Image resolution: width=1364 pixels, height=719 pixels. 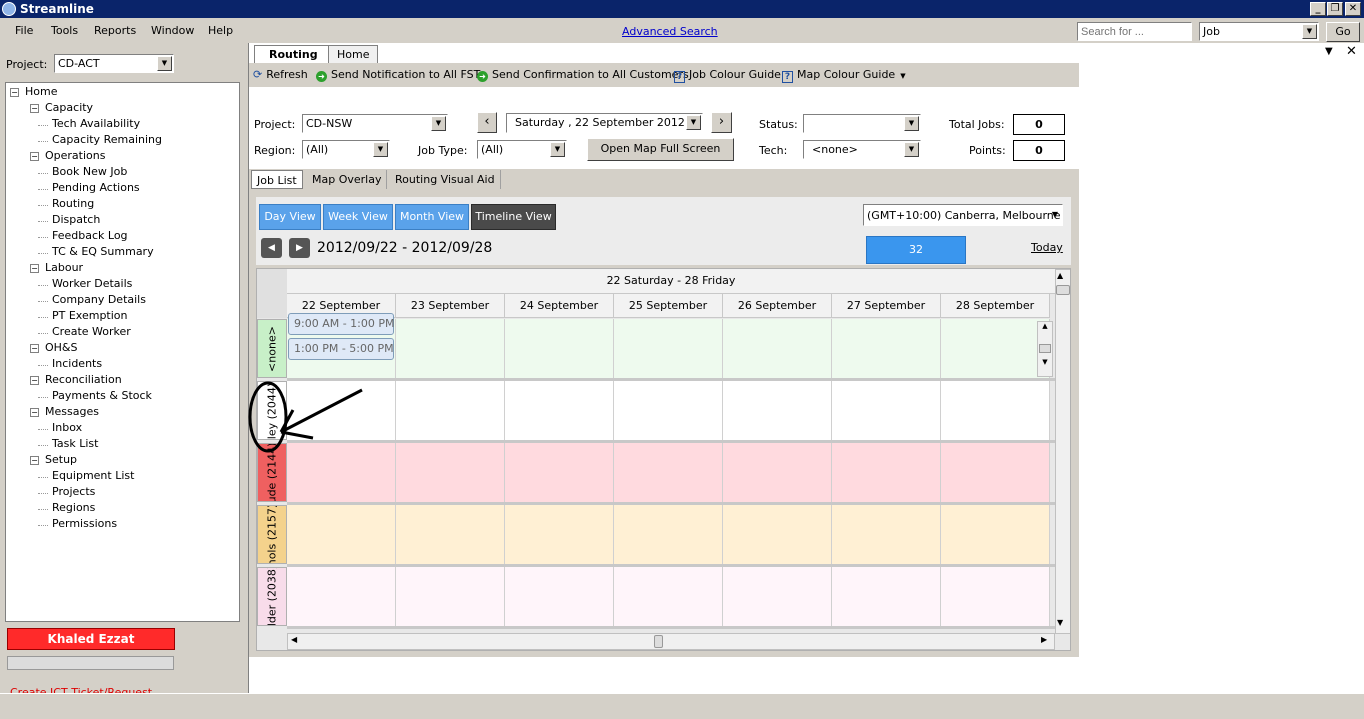 What do you see at coordinates (604, 123) in the screenshot?
I see `date-picker: Saturday , 22 September 2012 ▼` at bounding box center [604, 123].